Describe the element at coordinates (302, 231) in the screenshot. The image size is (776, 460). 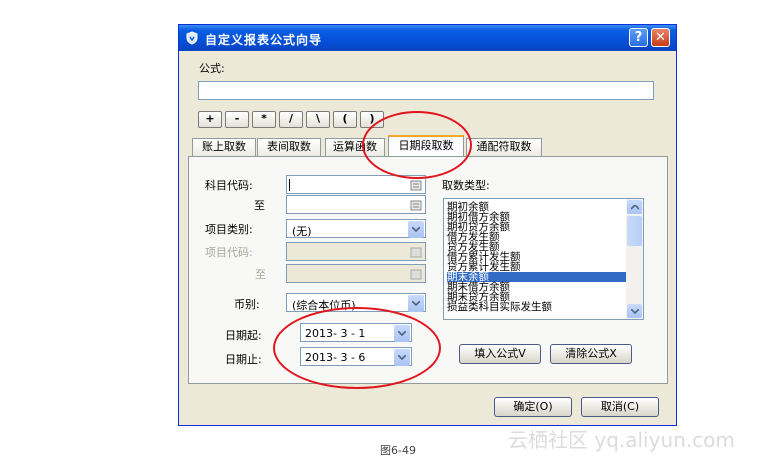
I see `item-category-value: (无)` at that location.